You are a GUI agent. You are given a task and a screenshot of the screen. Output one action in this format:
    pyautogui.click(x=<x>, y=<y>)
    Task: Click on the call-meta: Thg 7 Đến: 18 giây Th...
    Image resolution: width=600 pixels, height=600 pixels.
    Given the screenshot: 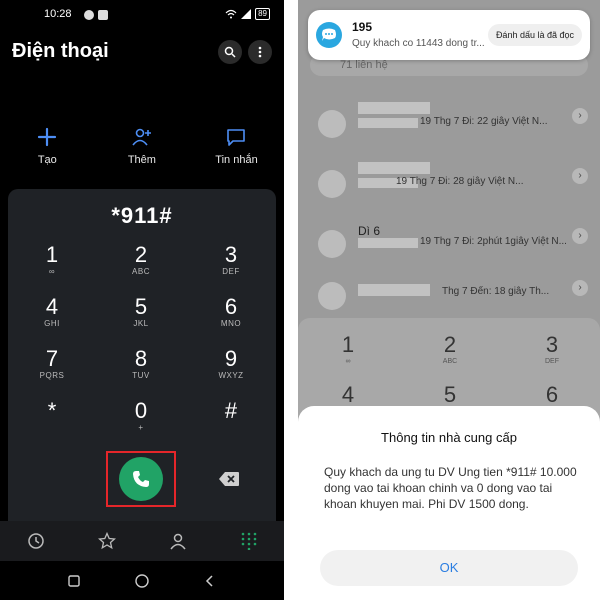 What is the action you would take?
    pyautogui.click(x=496, y=291)
    